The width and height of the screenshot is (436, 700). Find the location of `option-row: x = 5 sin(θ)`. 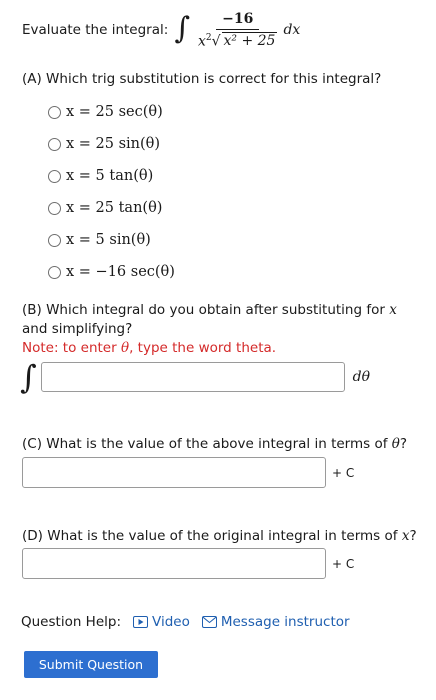

option-row: x = 5 sin(θ) is located at coordinates (111, 240).